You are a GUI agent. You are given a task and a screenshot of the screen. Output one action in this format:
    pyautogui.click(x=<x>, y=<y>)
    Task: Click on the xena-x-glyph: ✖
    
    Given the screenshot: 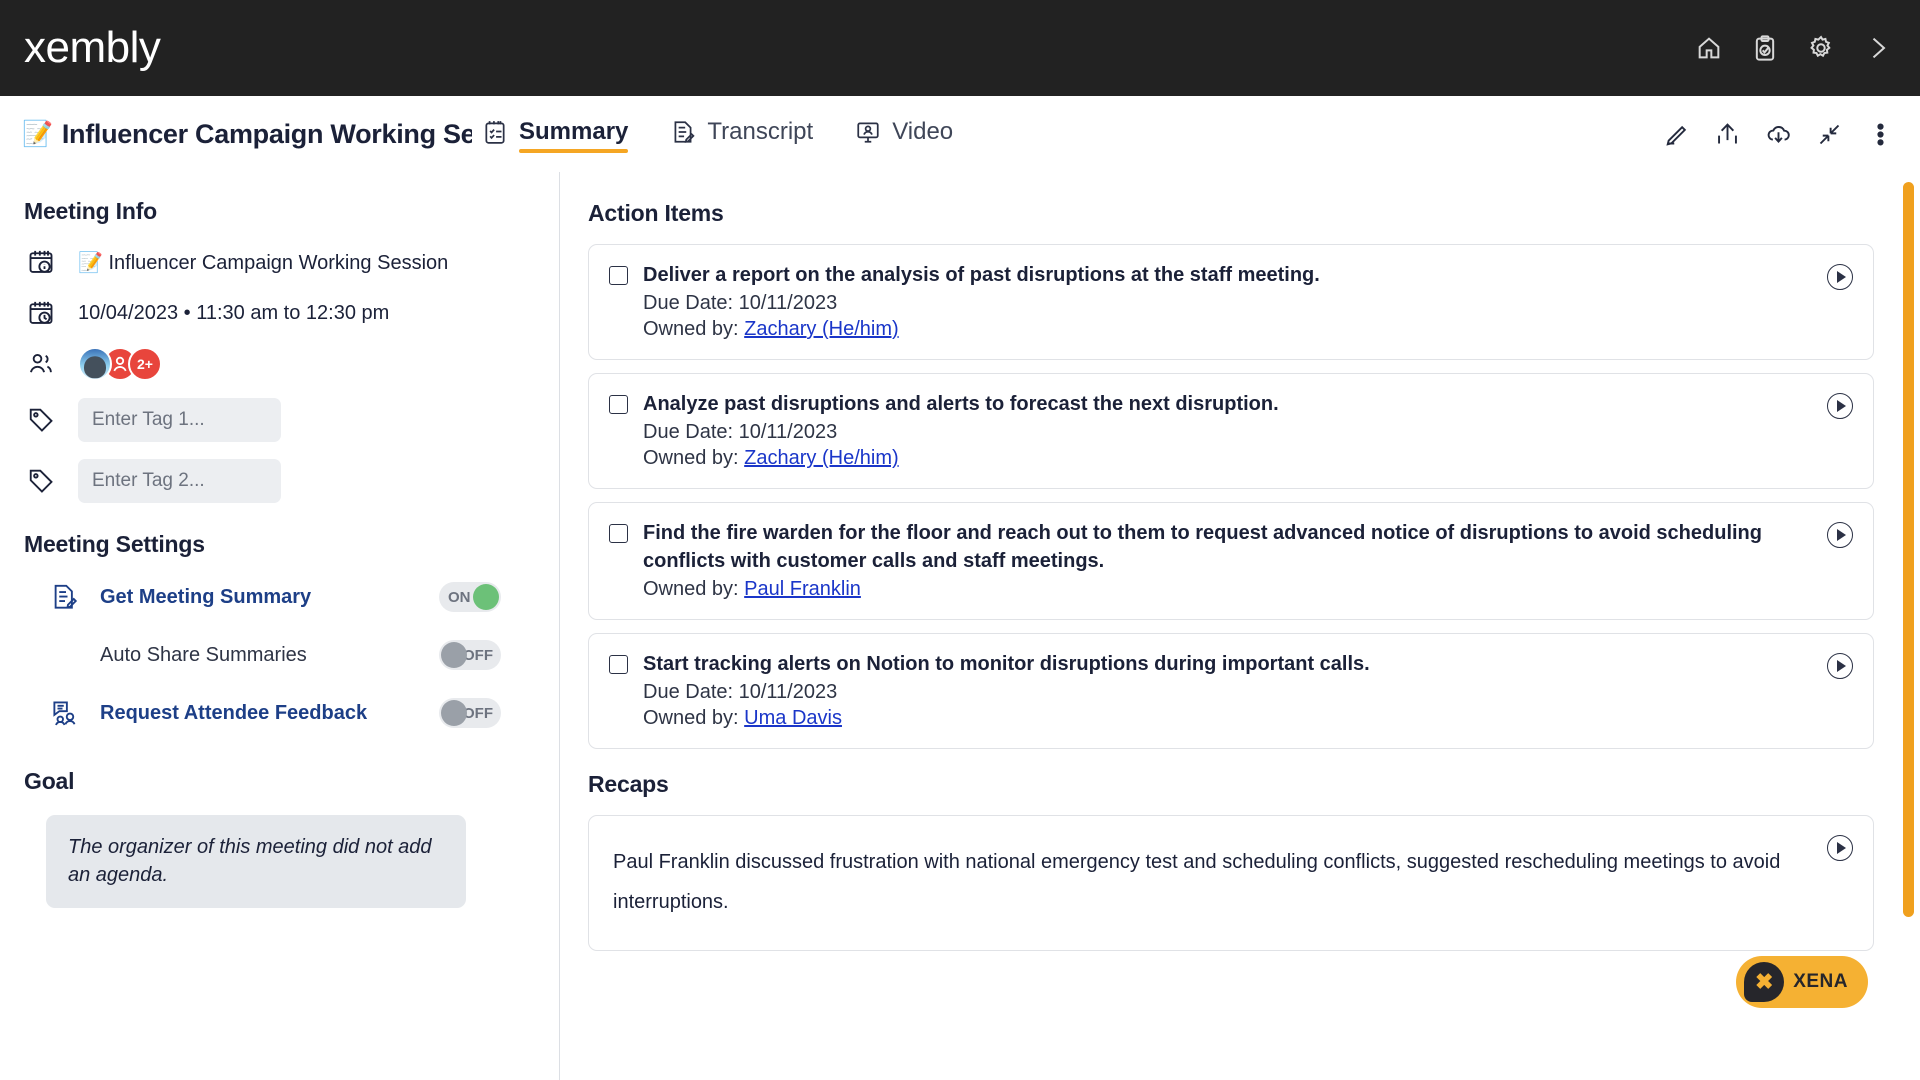 What is the action you would take?
    pyautogui.click(x=1764, y=981)
    